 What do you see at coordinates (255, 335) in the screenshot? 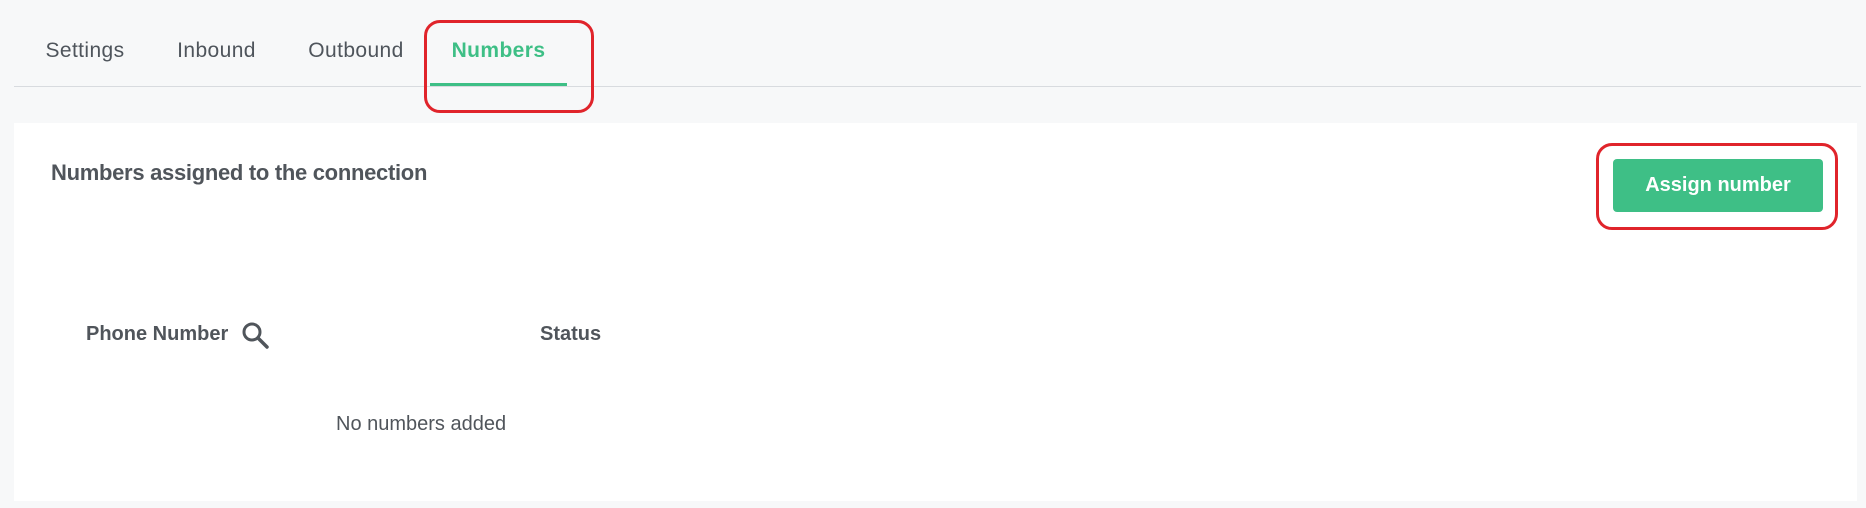
I see `search-icon` at bounding box center [255, 335].